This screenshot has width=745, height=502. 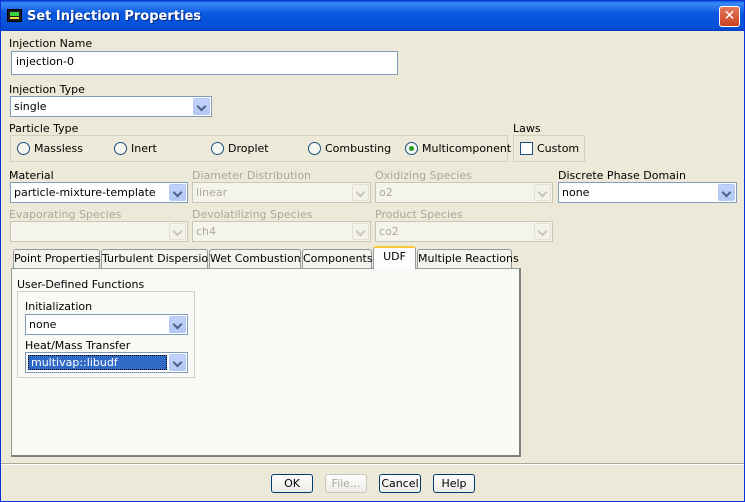 I want to click on material-select: particle-mixture-template, so click(x=99, y=192).